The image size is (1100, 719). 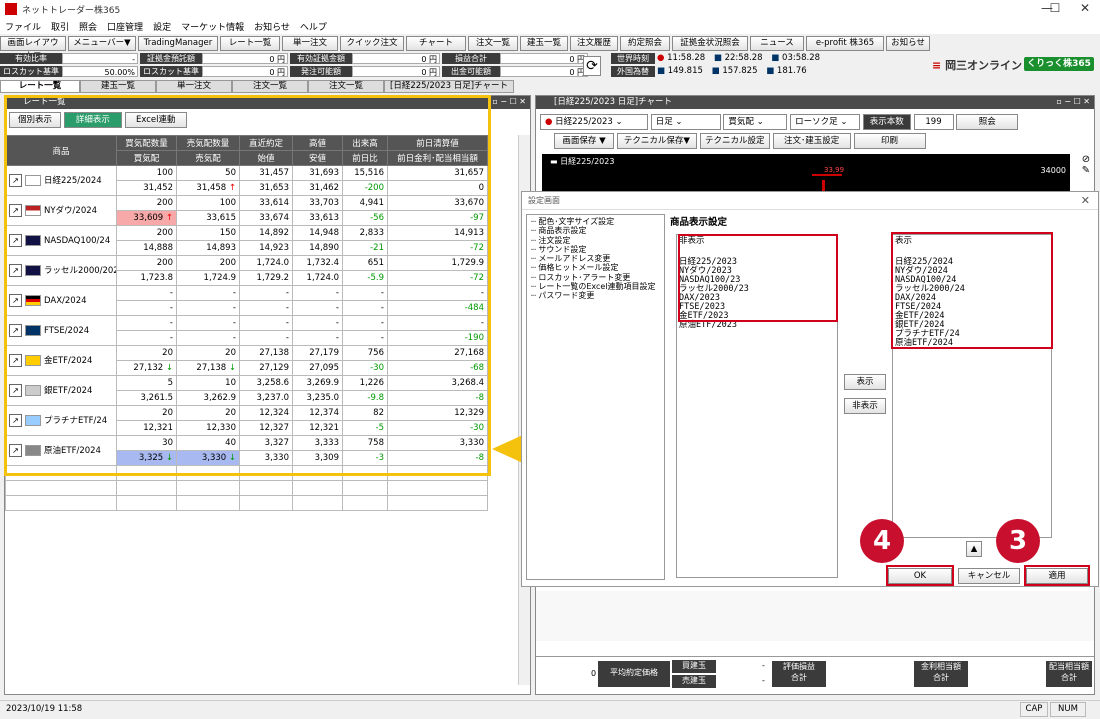 What do you see at coordinates (594, 43) in the screenshot?
I see `toolbar-button: 注文履歴` at bounding box center [594, 43].